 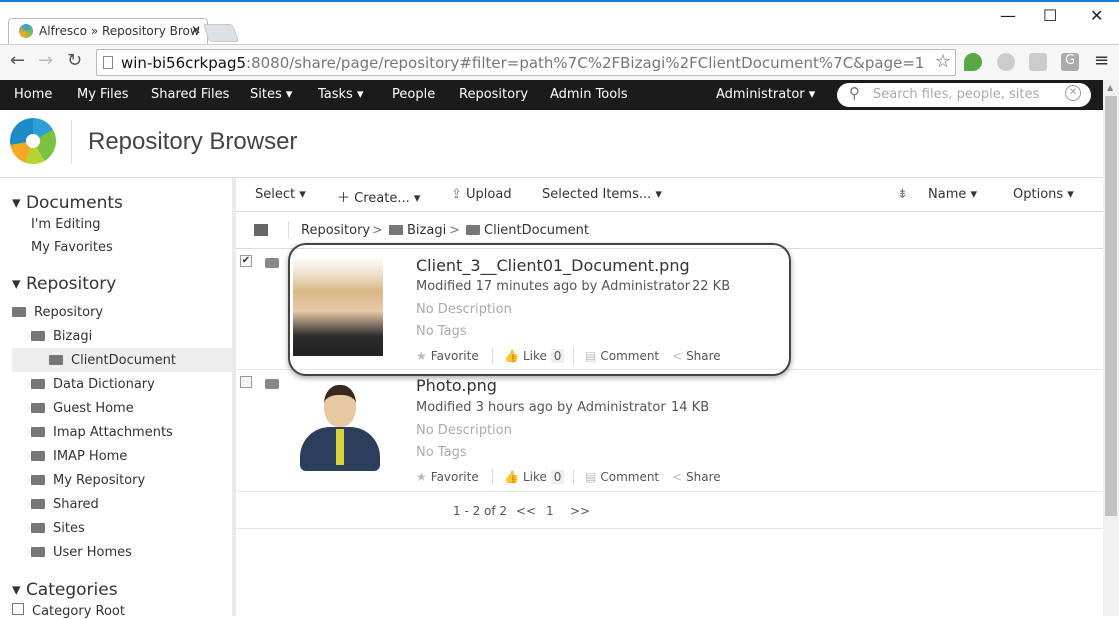 What do you see at coordinates (88, 480) in the screenshot?
I see `tree-my-repository: My Repository` at bounding box center [88, 480].